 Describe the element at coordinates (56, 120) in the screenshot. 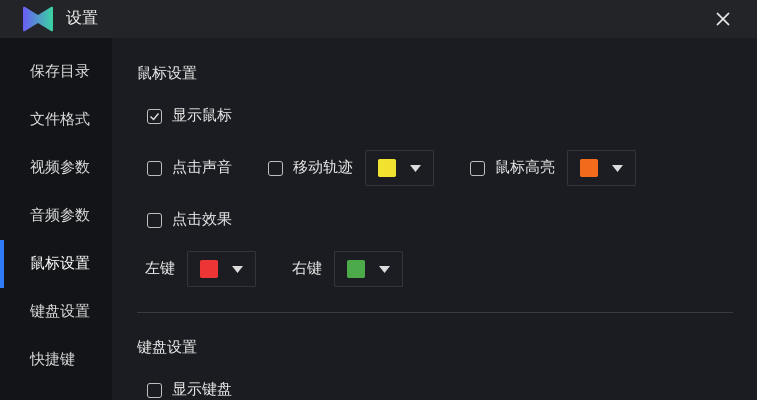

I see `sidebar-item: 文件格式` at that location.